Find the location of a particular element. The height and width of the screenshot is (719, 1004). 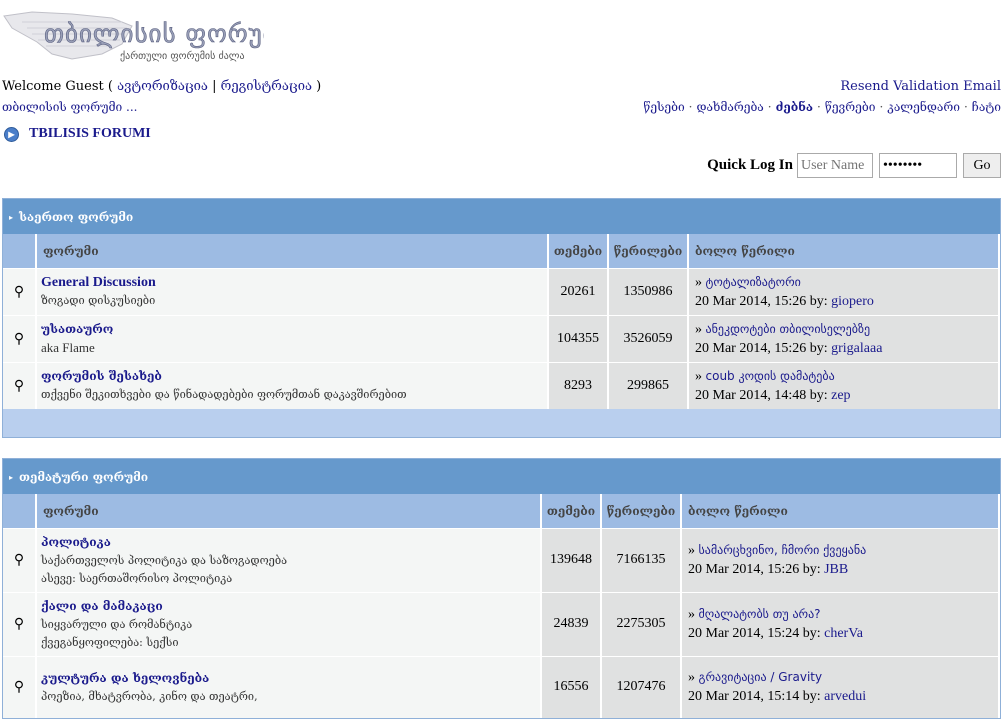

quick-login: Quick Log In Go is located at coordinates (854, 165).